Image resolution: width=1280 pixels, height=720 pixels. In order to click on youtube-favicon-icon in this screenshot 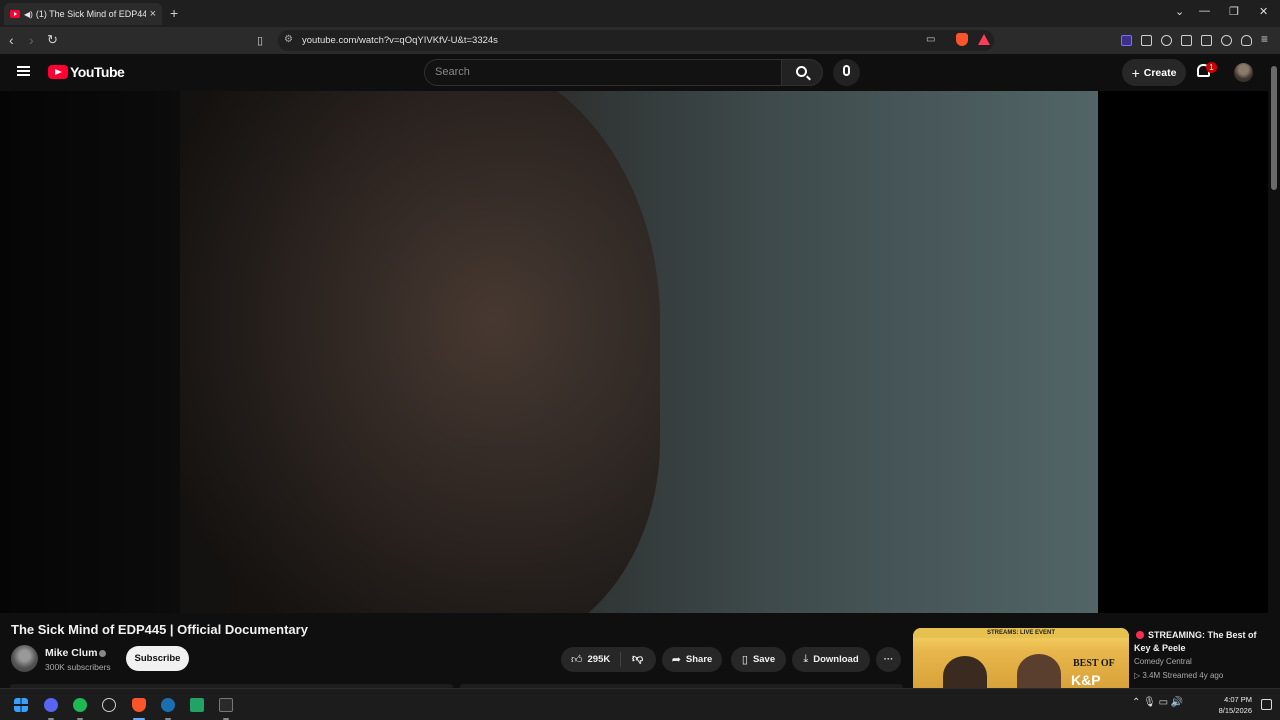, I will do `click(15, 14)`.